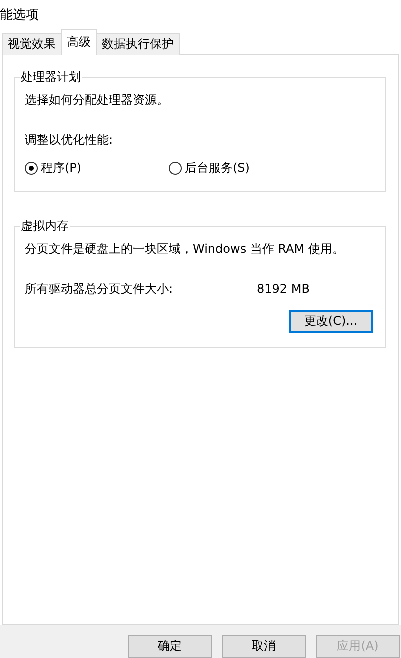 This screenshot has width=401, height=658. What do you see at coordinates (51, 77) in the screenshot?
I see `group-title: 处理器计划` at bounding box center [51, 77].